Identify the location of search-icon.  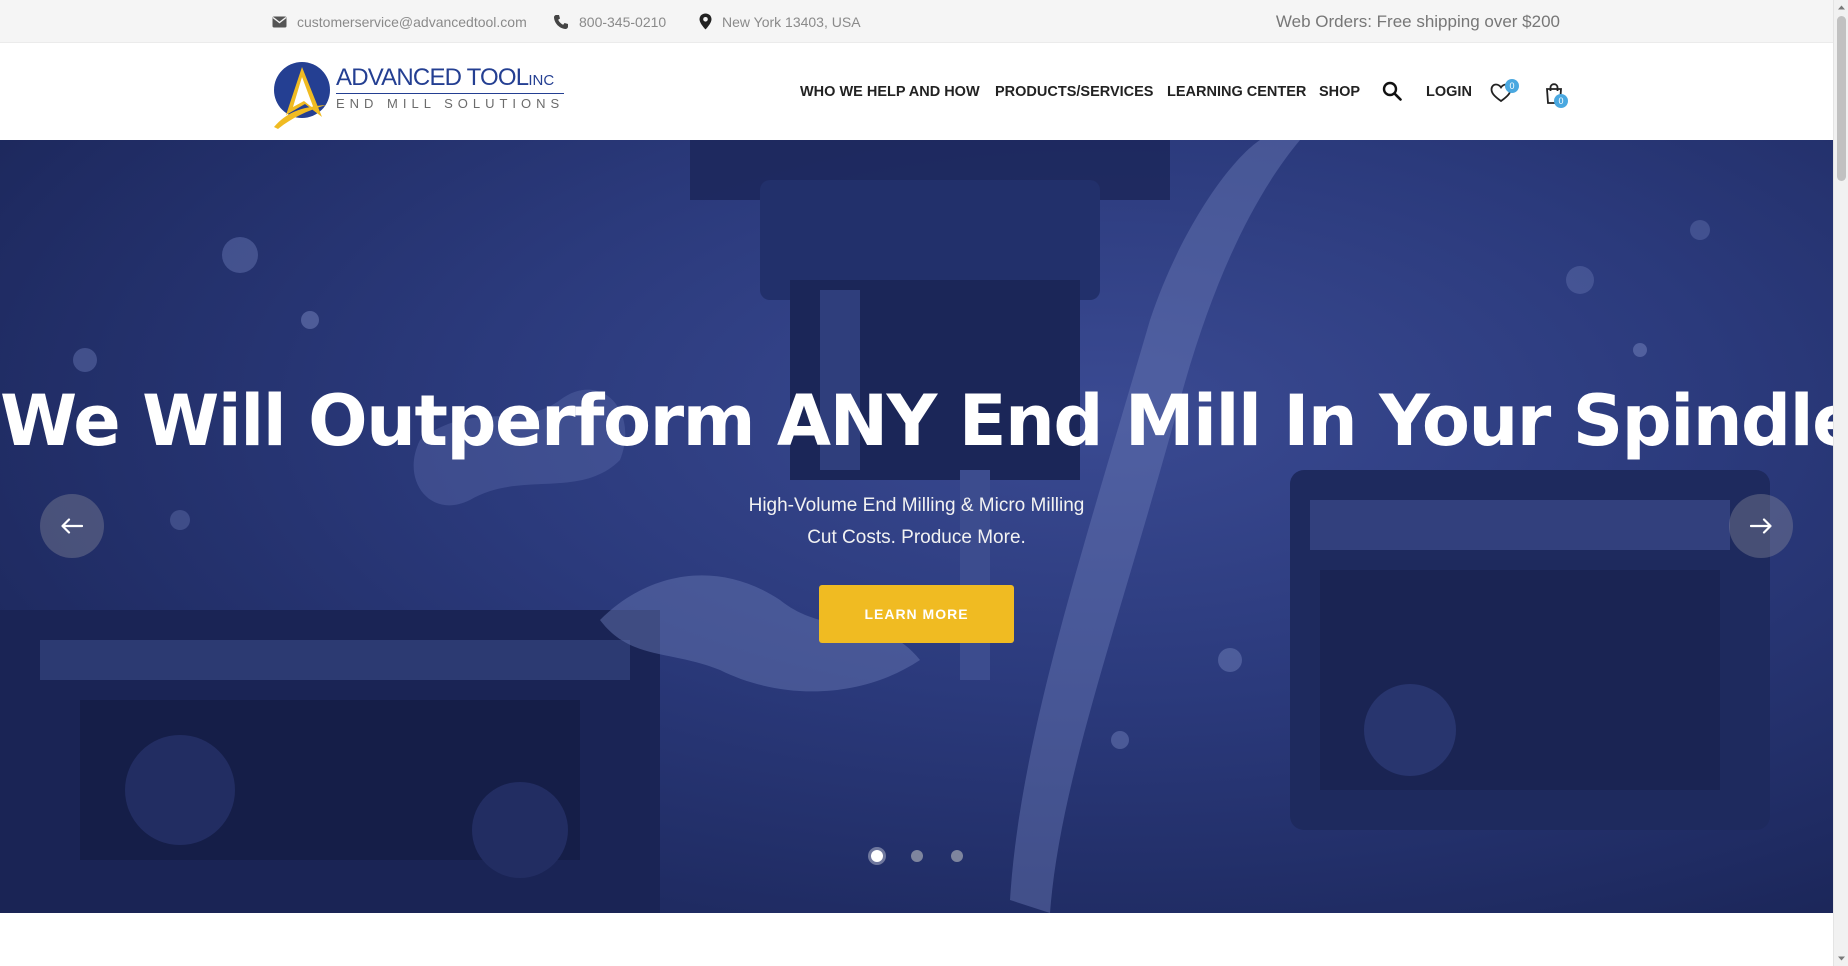
(1392, 91).